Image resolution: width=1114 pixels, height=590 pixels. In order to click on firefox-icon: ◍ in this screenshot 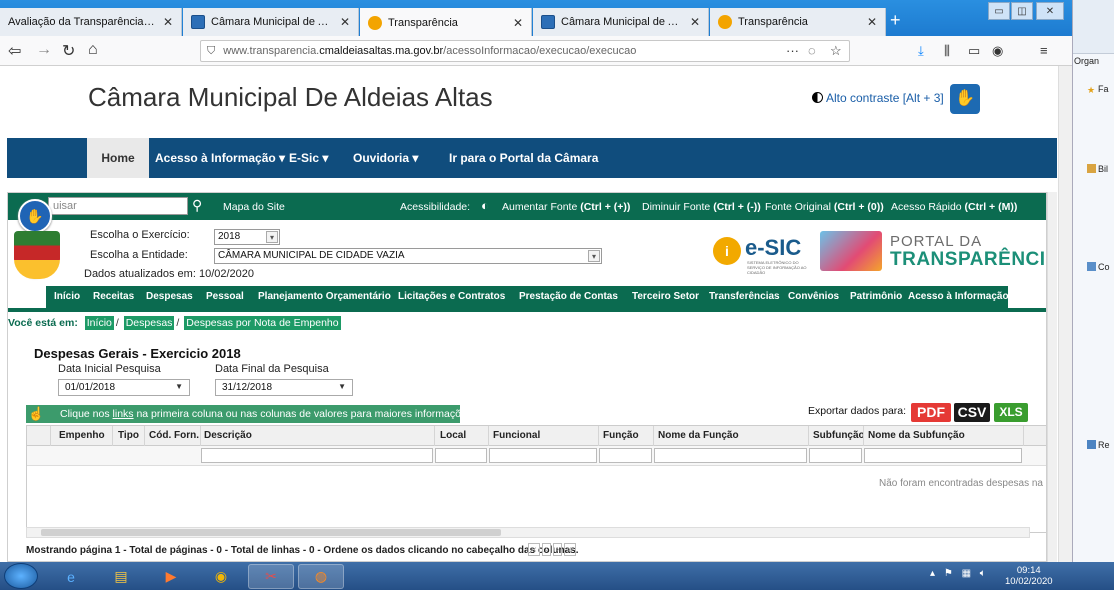, I will do `click(321, 576)`.